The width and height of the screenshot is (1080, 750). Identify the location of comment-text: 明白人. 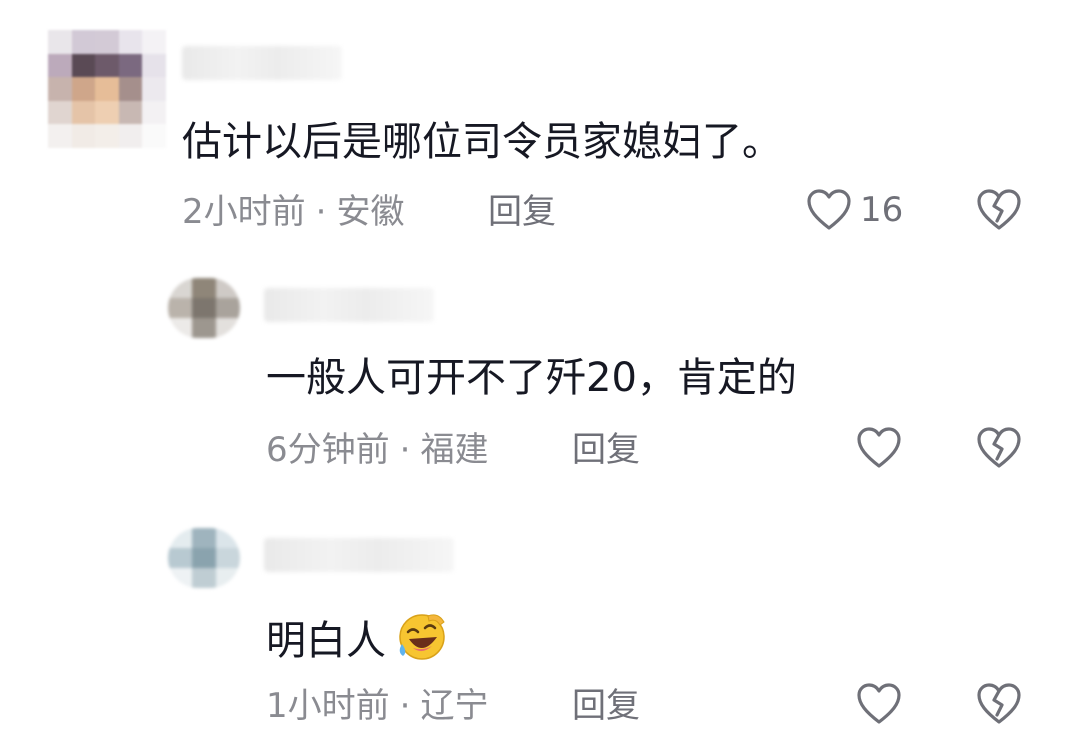
(358, 637).